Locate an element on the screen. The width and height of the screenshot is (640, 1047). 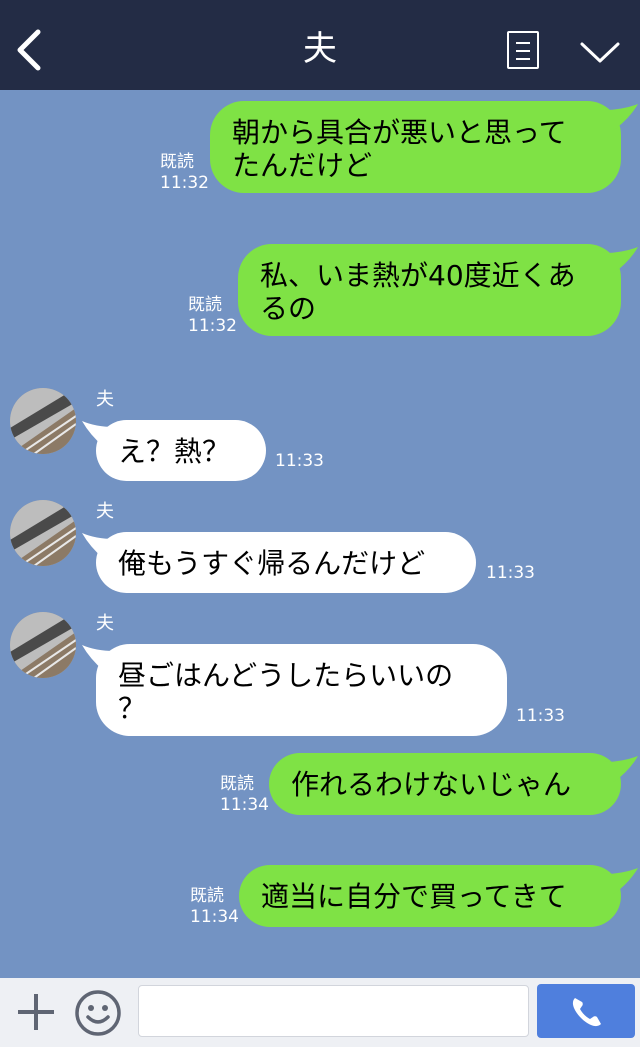
message-bubble-incoming: 俺もうすぐ帰るんだけど is located at coordinates (286, 562).